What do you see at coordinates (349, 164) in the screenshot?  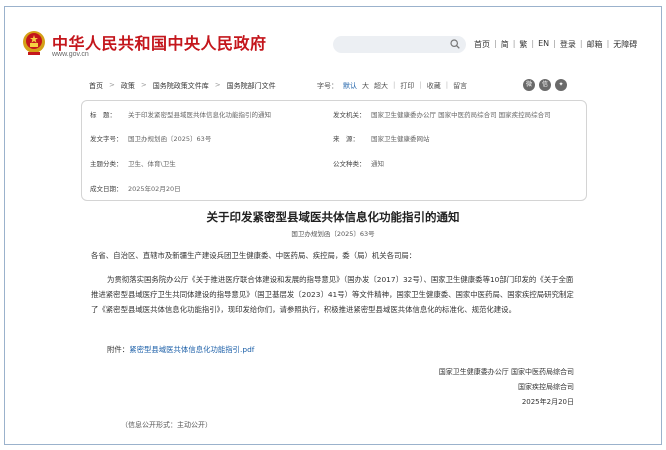 I see `meta-type-label: 公文种类：` at bounding box center [349, 164].